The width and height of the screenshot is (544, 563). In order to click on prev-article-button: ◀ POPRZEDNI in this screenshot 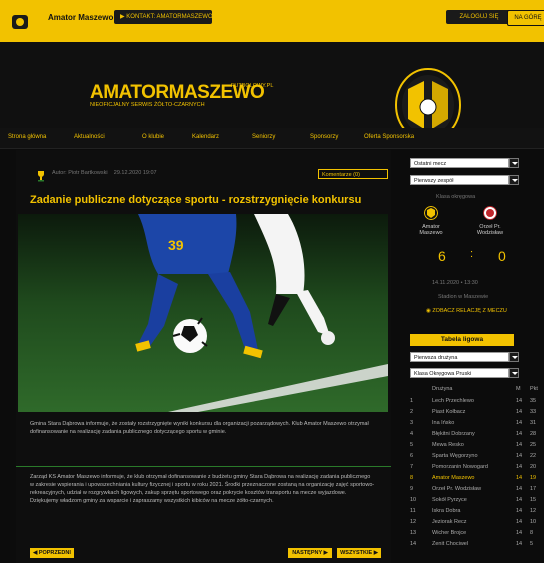, I will do `click(52, 553)`.